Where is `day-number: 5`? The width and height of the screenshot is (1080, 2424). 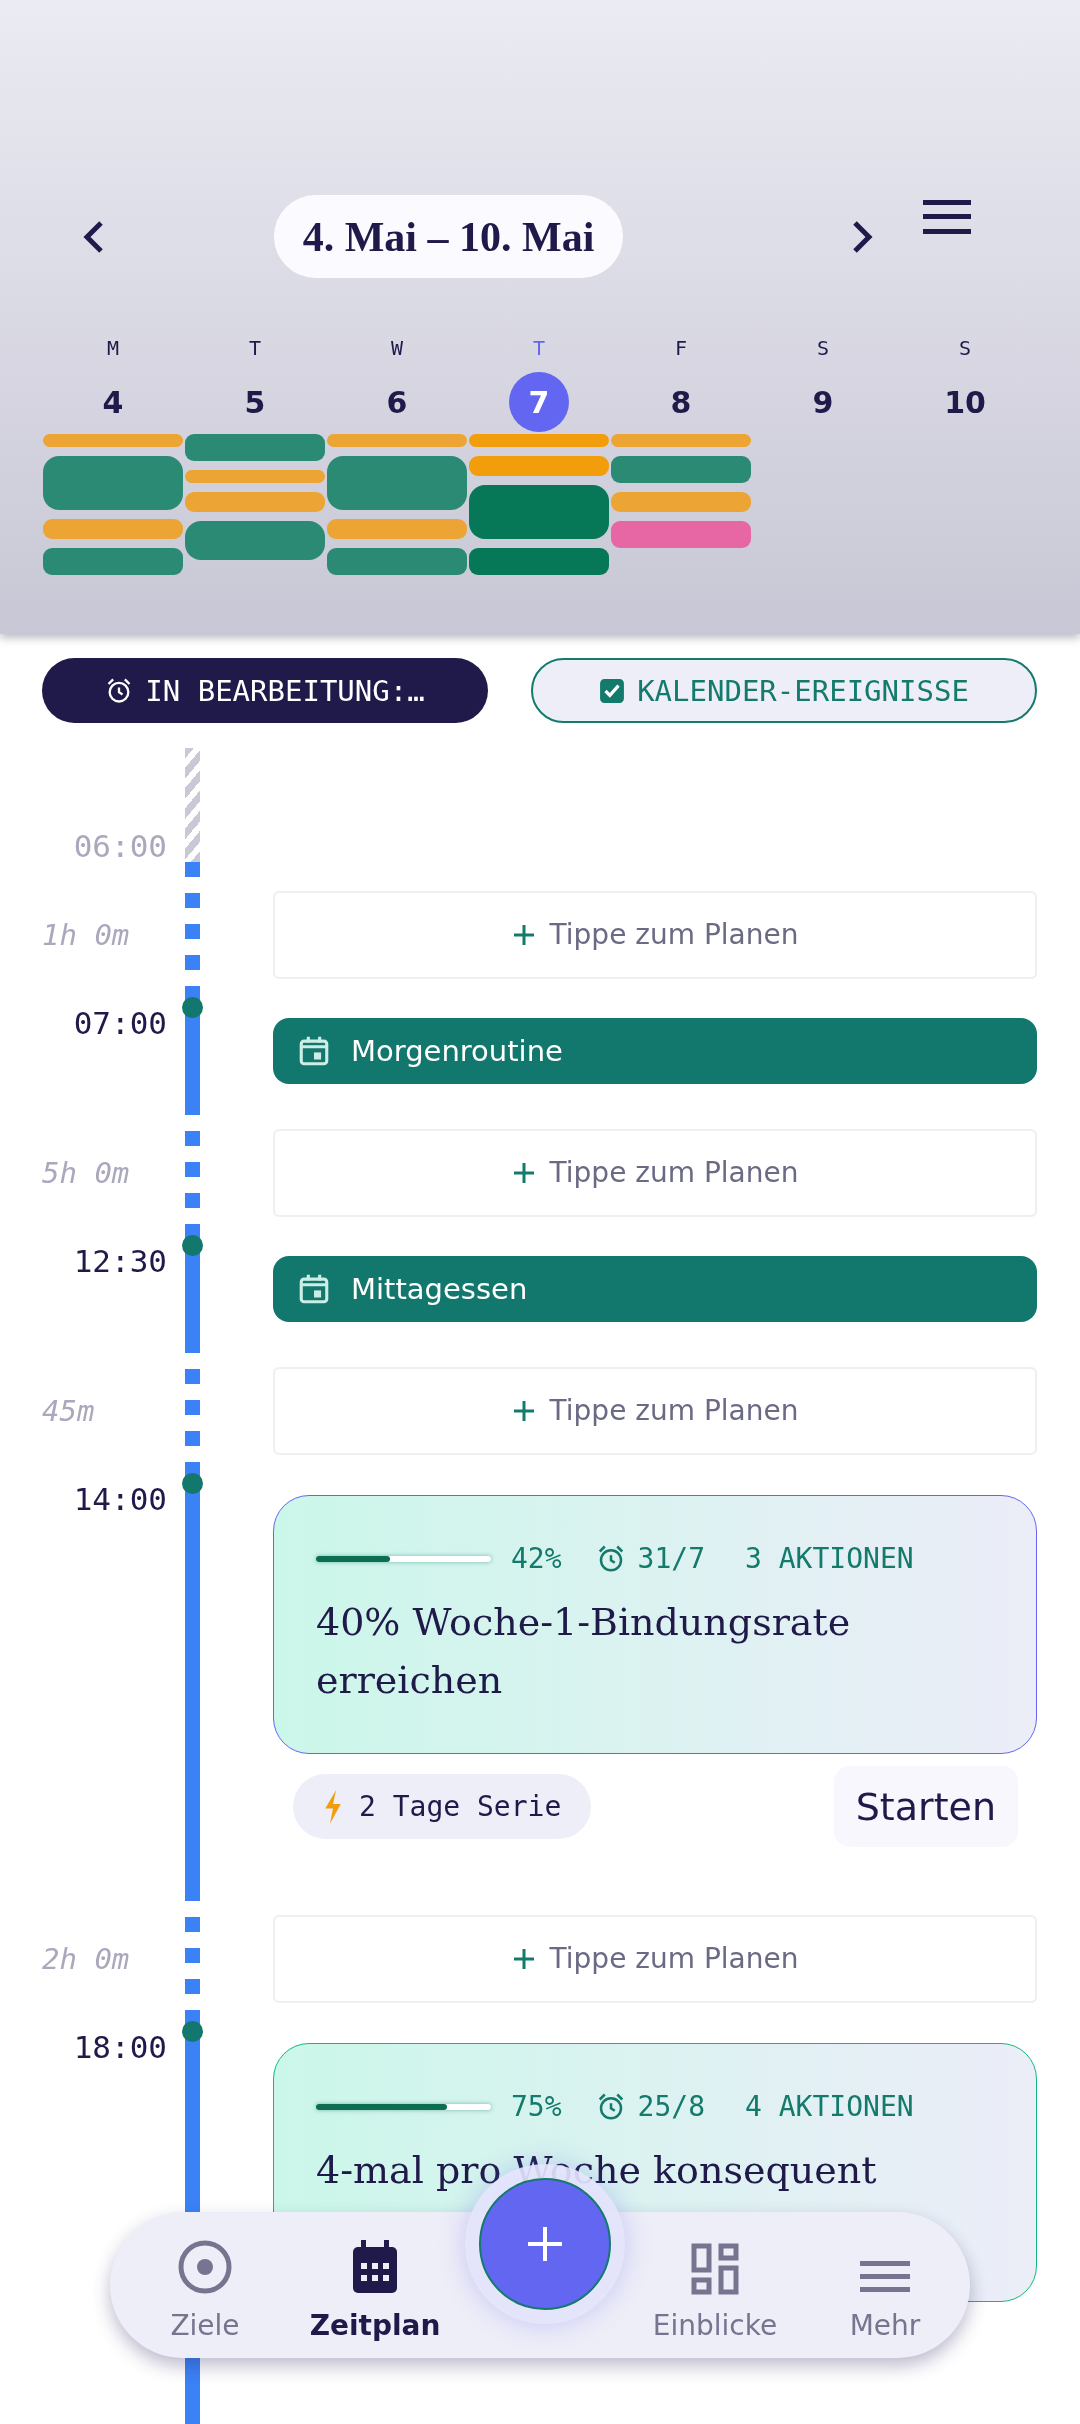 day-number: 5 is located at coordinates (255, 402).